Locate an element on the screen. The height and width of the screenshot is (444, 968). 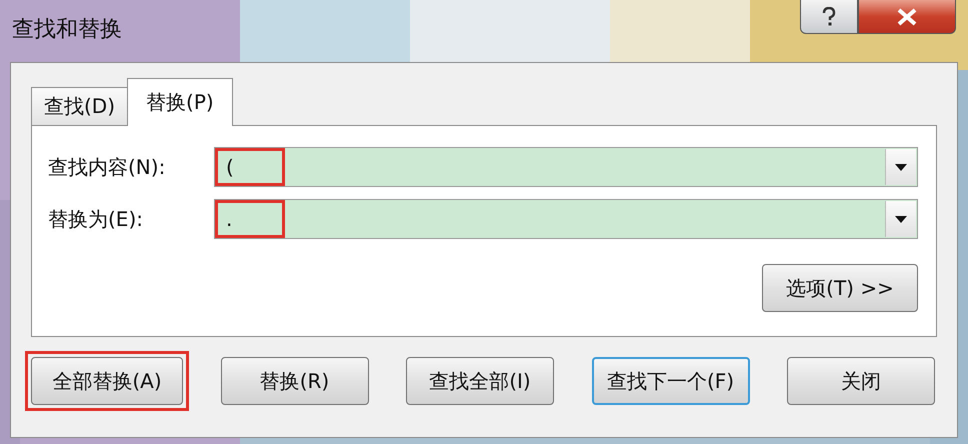
input-field: . is located at coordinates (250, 219).